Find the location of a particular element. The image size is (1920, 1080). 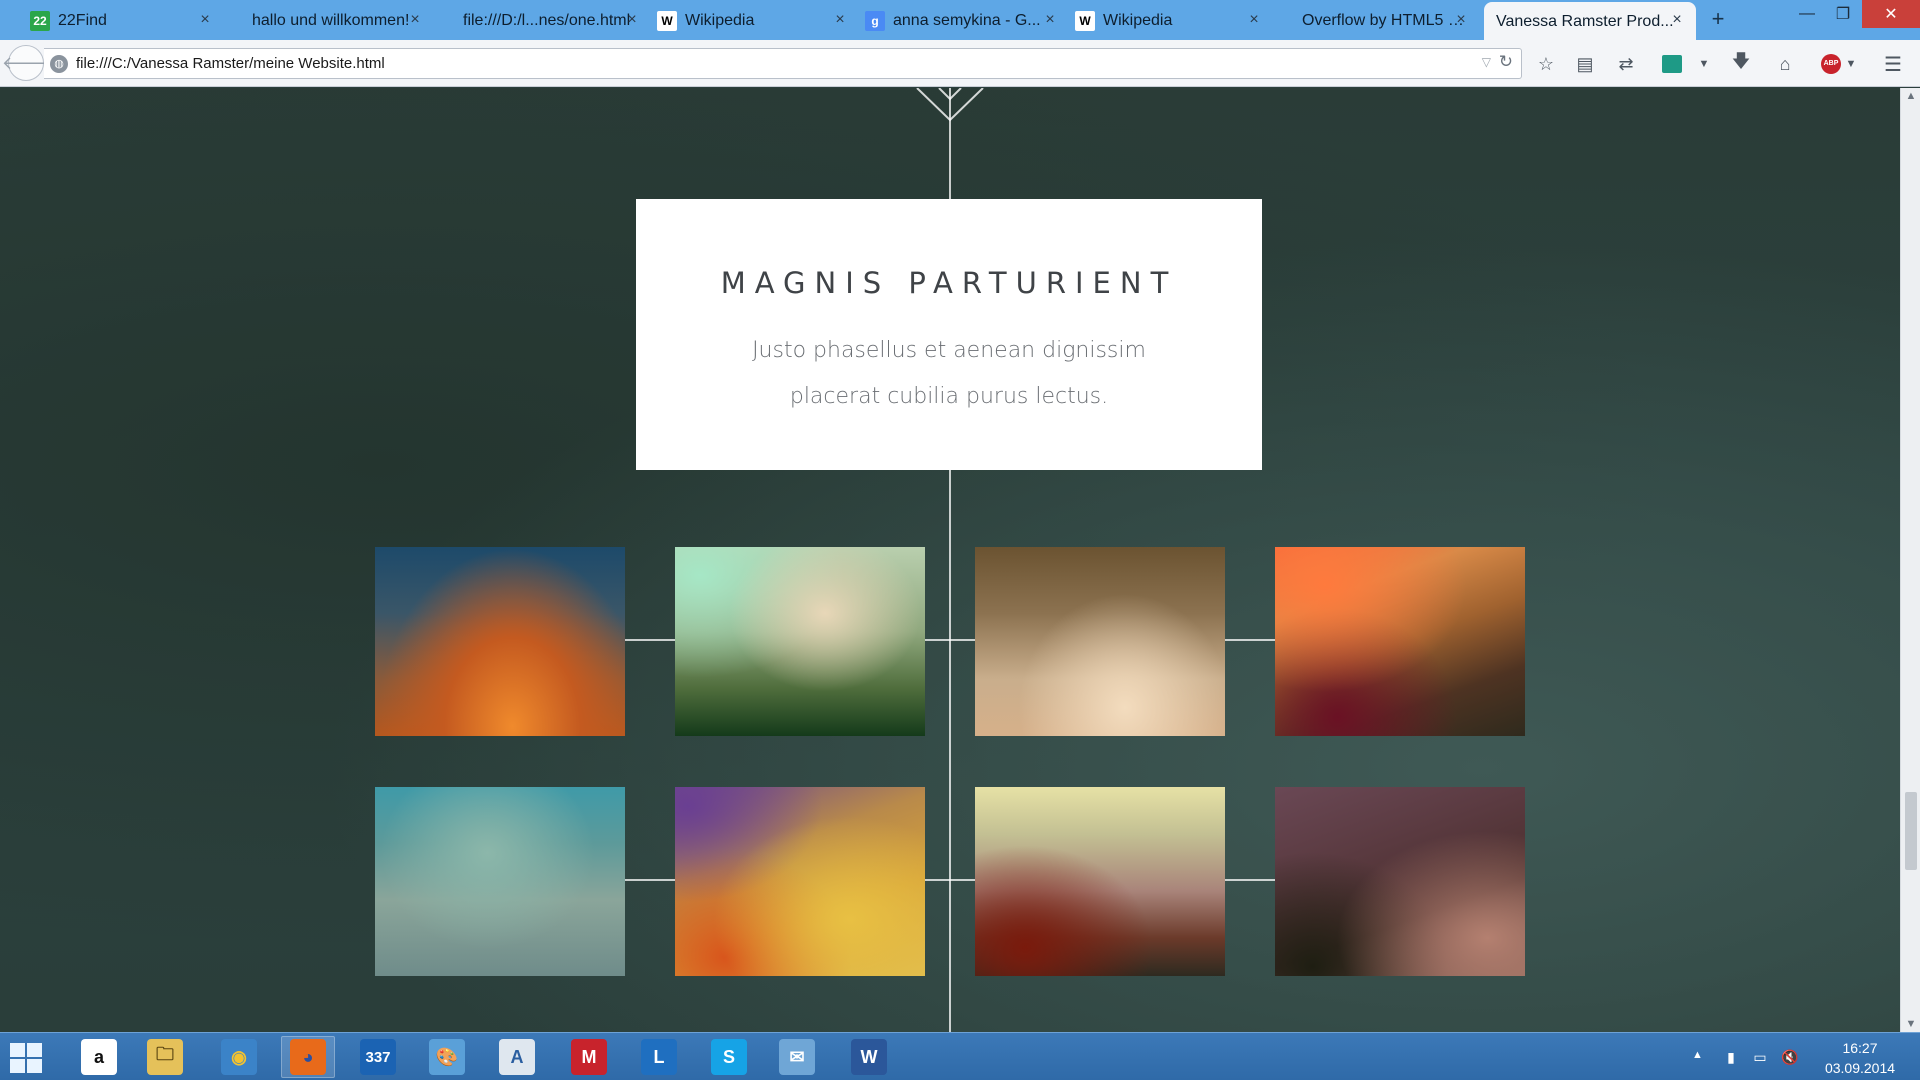

tab-1: hallo und willkommen! × is located at coordinates (330, 21).